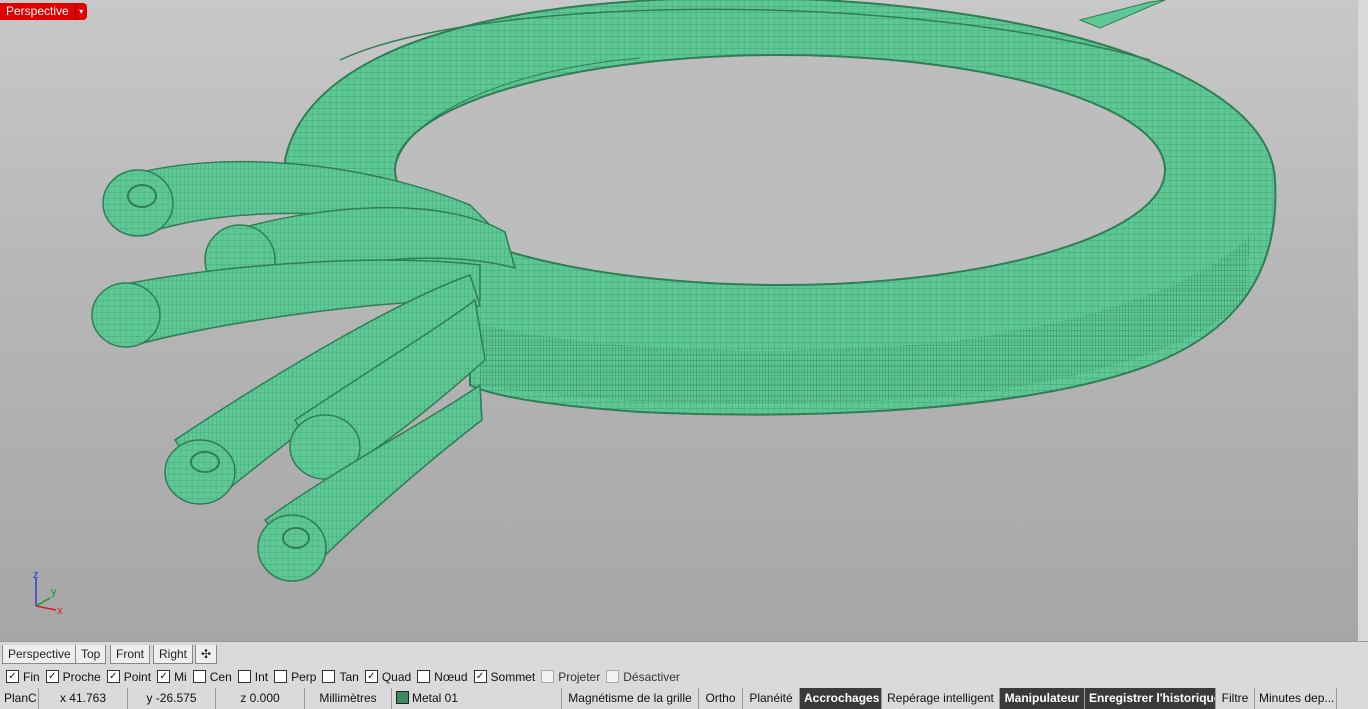 This screenshot has height=709, width=1368. Describe the element at coordinates (579, 676) in the screenshot. I see `osnap-label: Projeter` at that location.